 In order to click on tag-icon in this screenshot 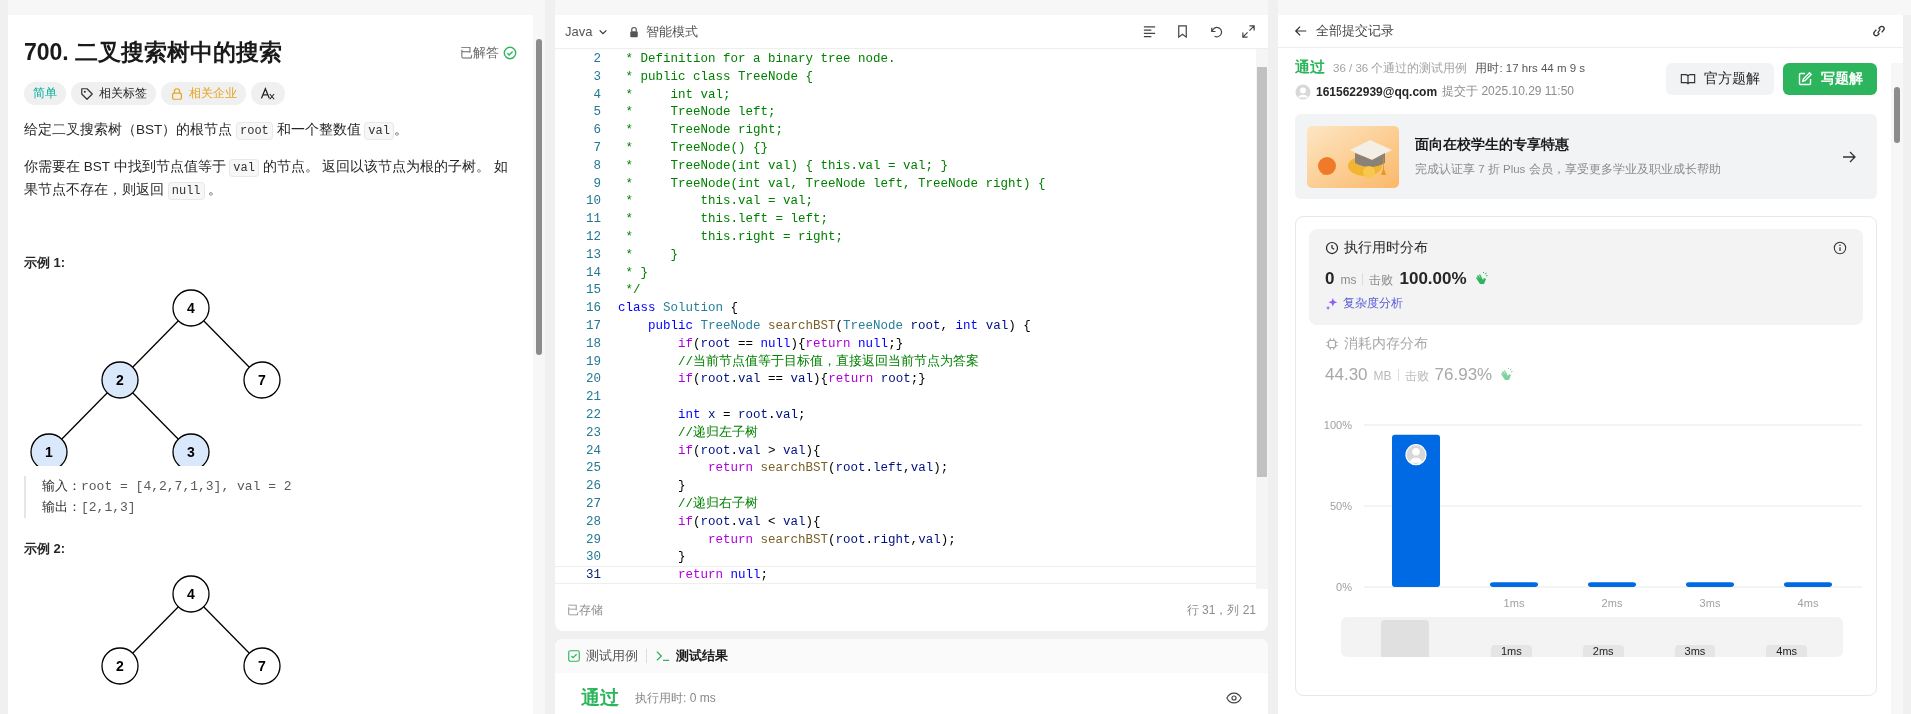, I will do `click(87, 93)`.